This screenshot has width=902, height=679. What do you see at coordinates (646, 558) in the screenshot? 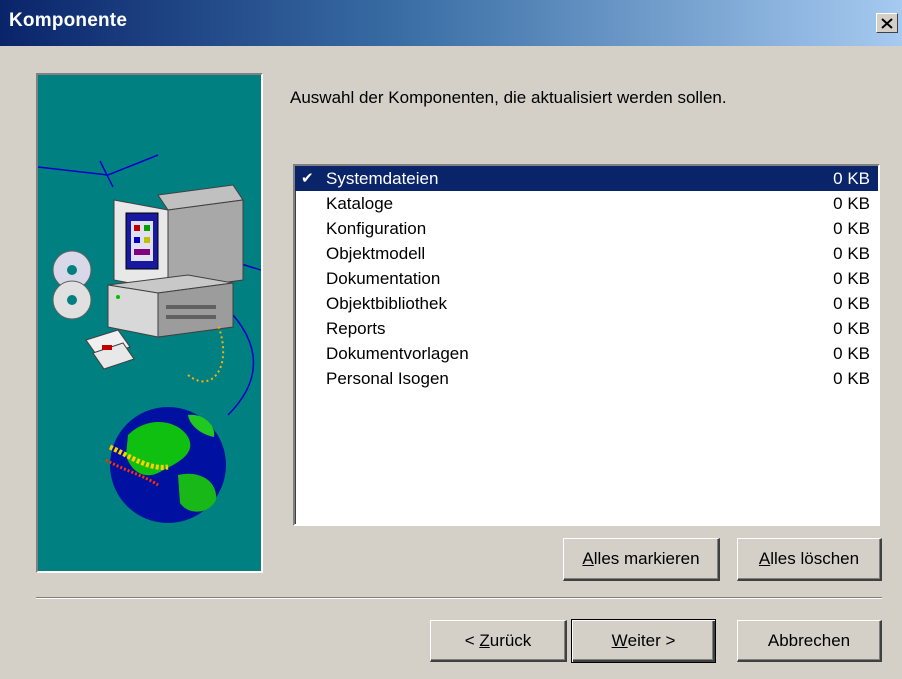
I see `select-all-label: lles markieren` at bounding box center [646, 558].